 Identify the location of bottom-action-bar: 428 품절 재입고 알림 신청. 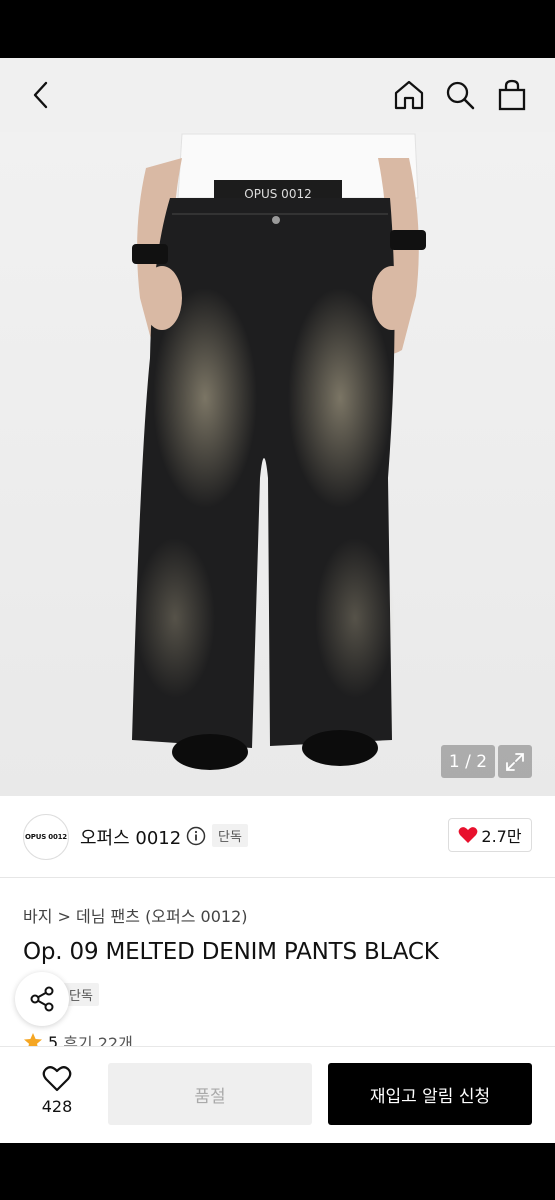
(277, 1094).